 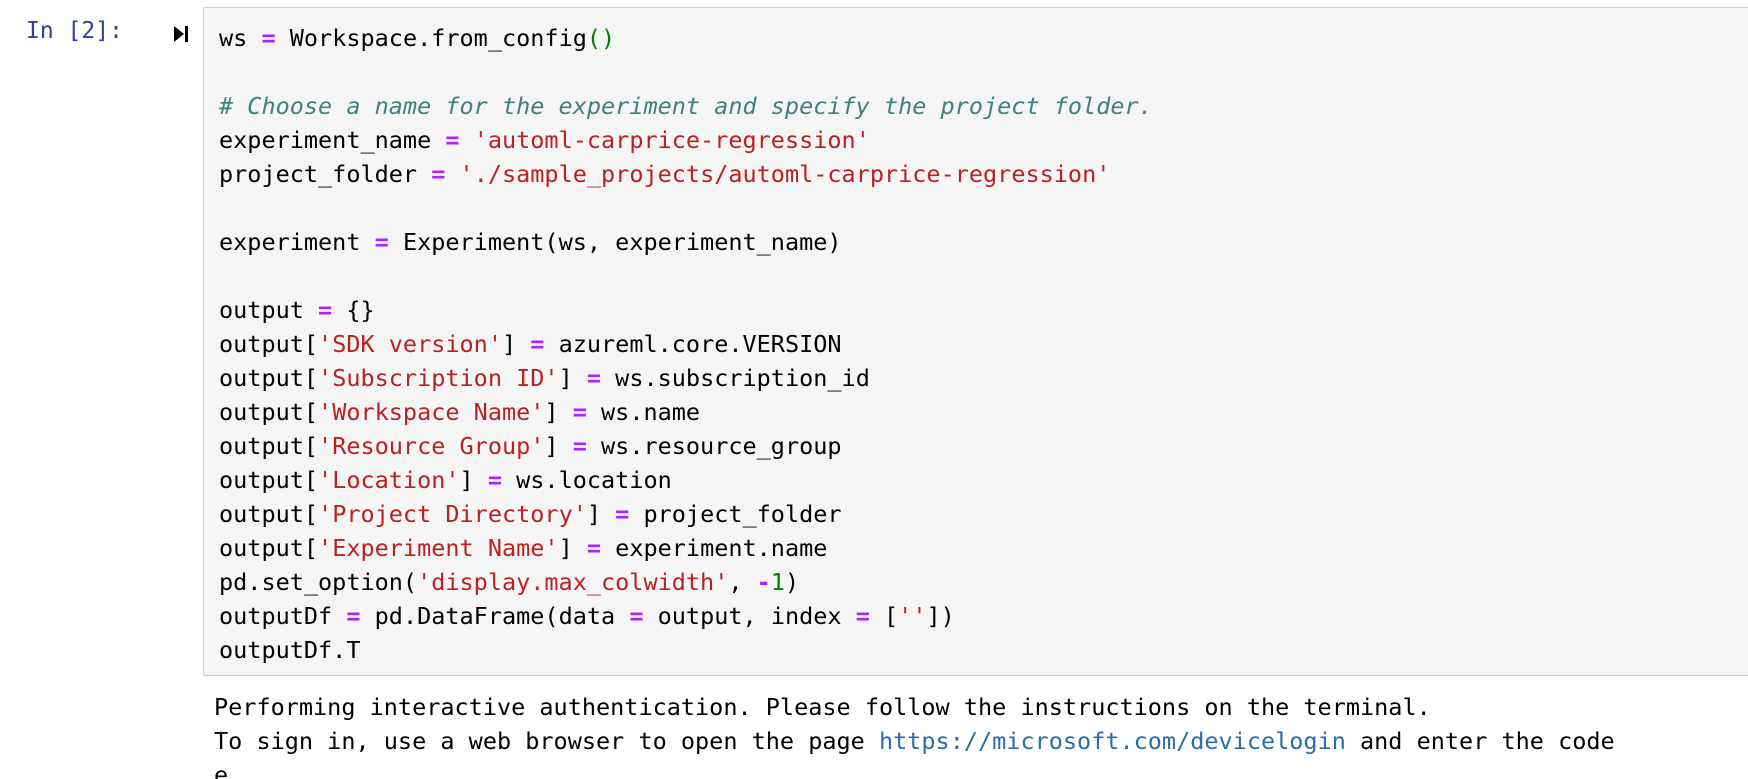 I want to click on code-line-location: output['Location'] = ws.location, so click(x=445, y=480).